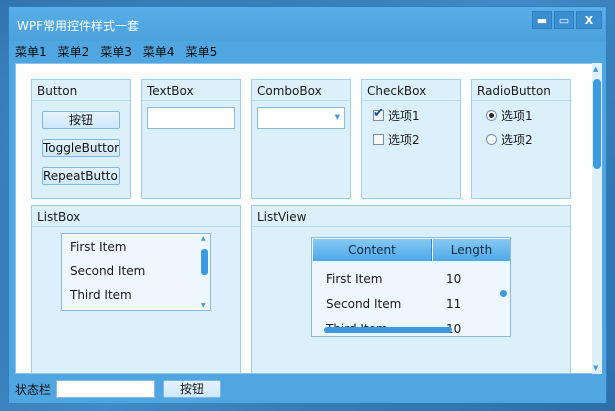 This screenshot has height=411, width=615. I want to click on menu-bar: 菜单1 菜单2 菜单3 菜单4 菜单5, so click(307, 51).